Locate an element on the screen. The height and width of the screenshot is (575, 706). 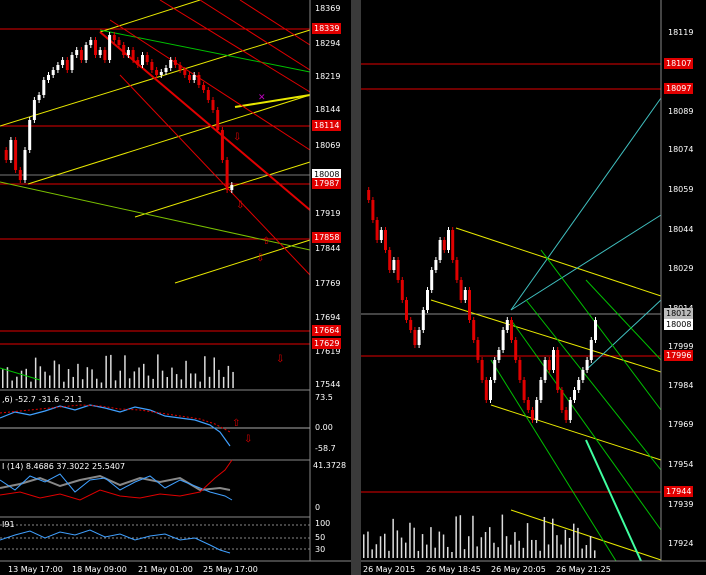
price-label: 18089 is located at coordinates (681, 111).